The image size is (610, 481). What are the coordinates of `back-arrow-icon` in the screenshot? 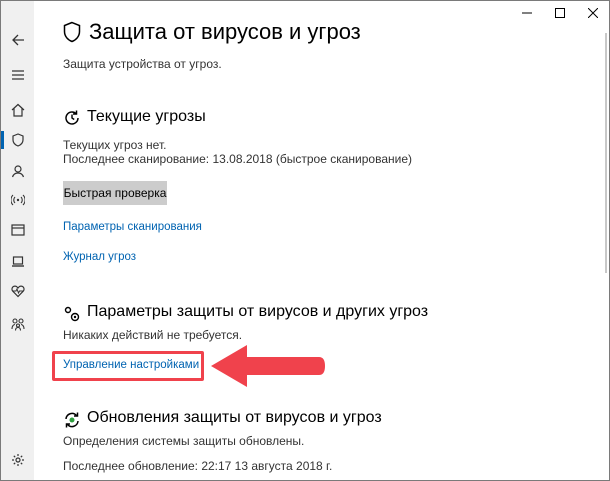 It's located at (17, 40).